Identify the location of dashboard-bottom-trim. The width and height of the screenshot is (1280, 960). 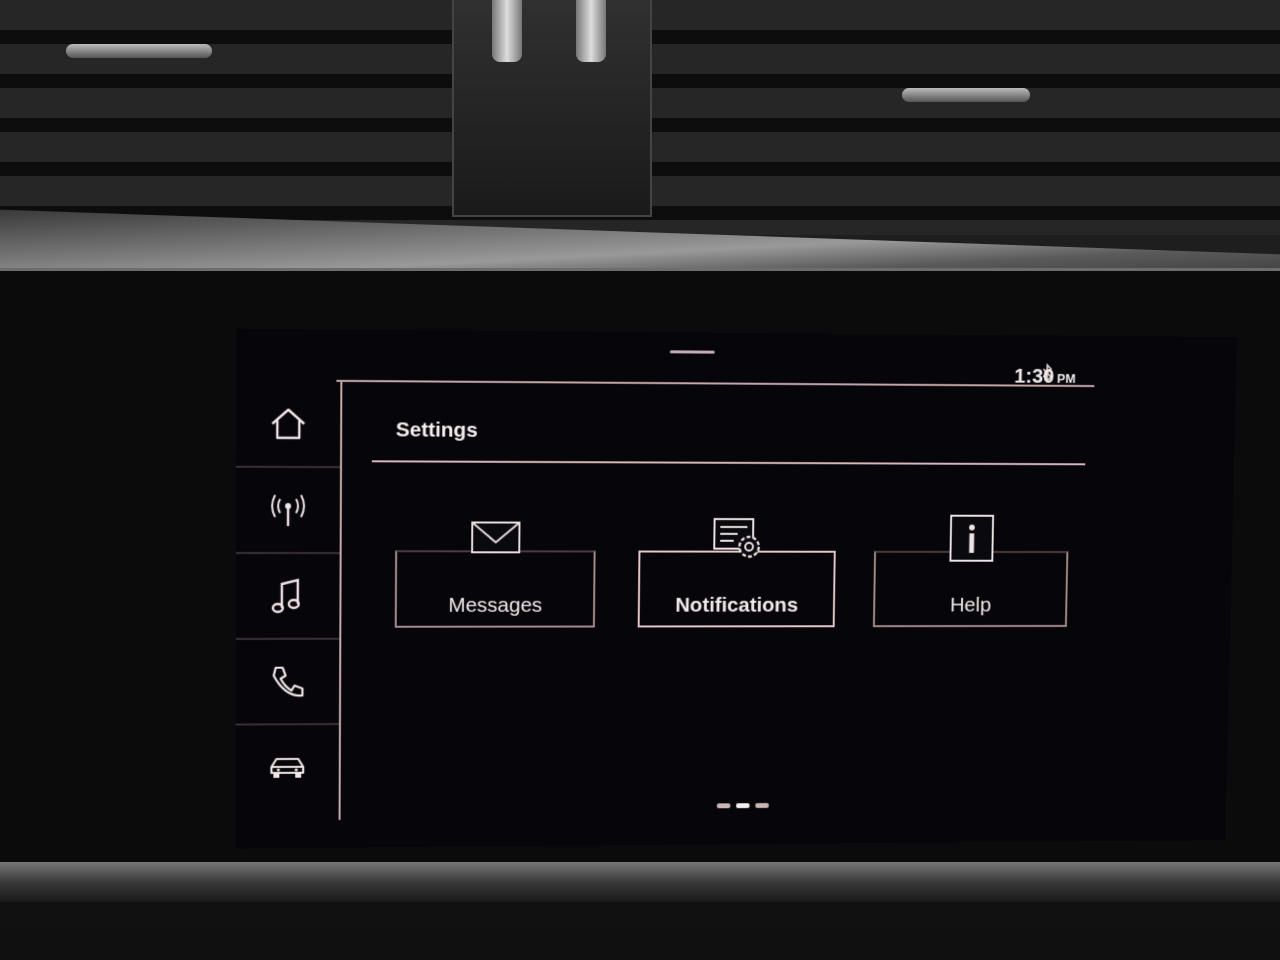
(640, 882).